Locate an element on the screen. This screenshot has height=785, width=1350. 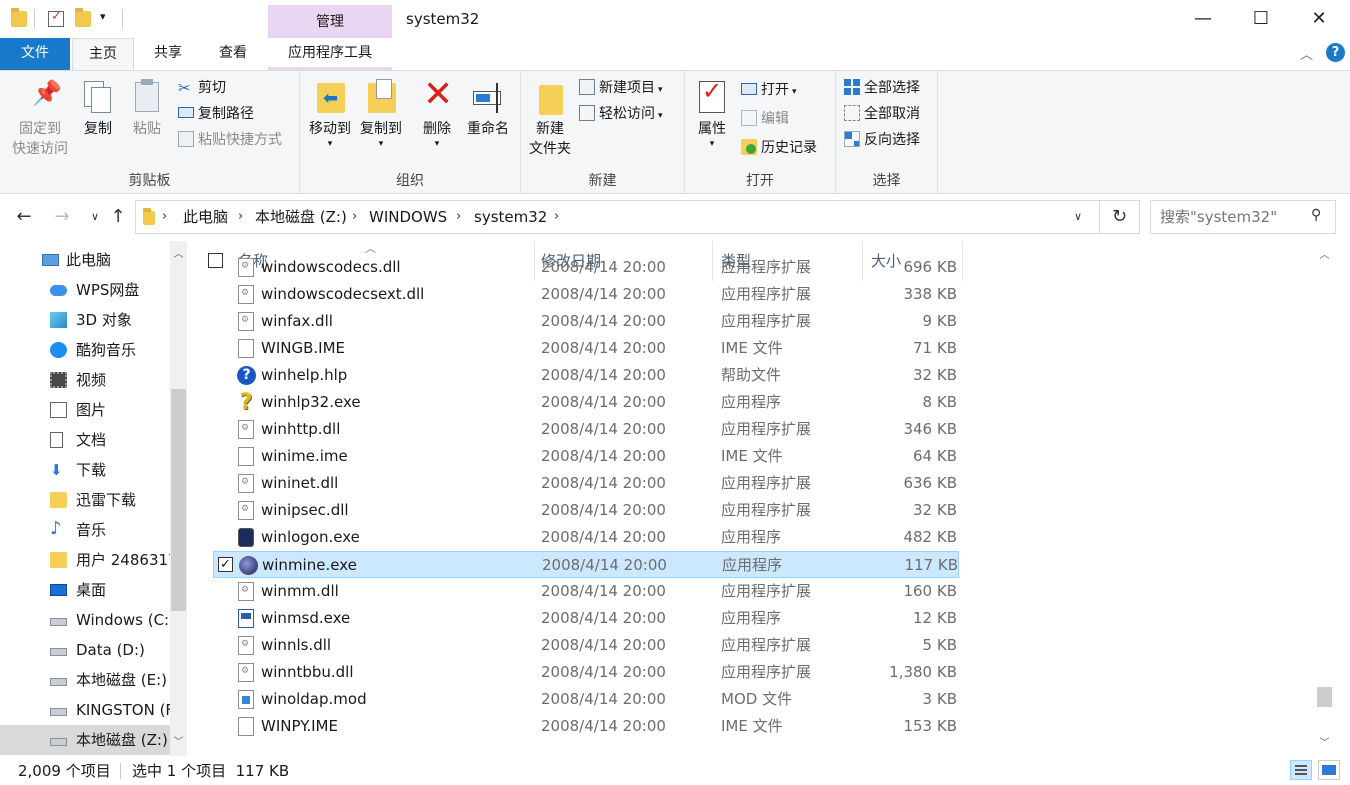
file-row: winnls.dll 2008/4/14 20:00 应用程序扩展 5 KB is located at coordinates (586, 645).